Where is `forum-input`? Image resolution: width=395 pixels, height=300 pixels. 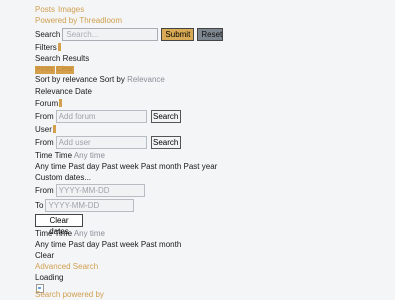
forum-input is located at coordinates (101, 116).